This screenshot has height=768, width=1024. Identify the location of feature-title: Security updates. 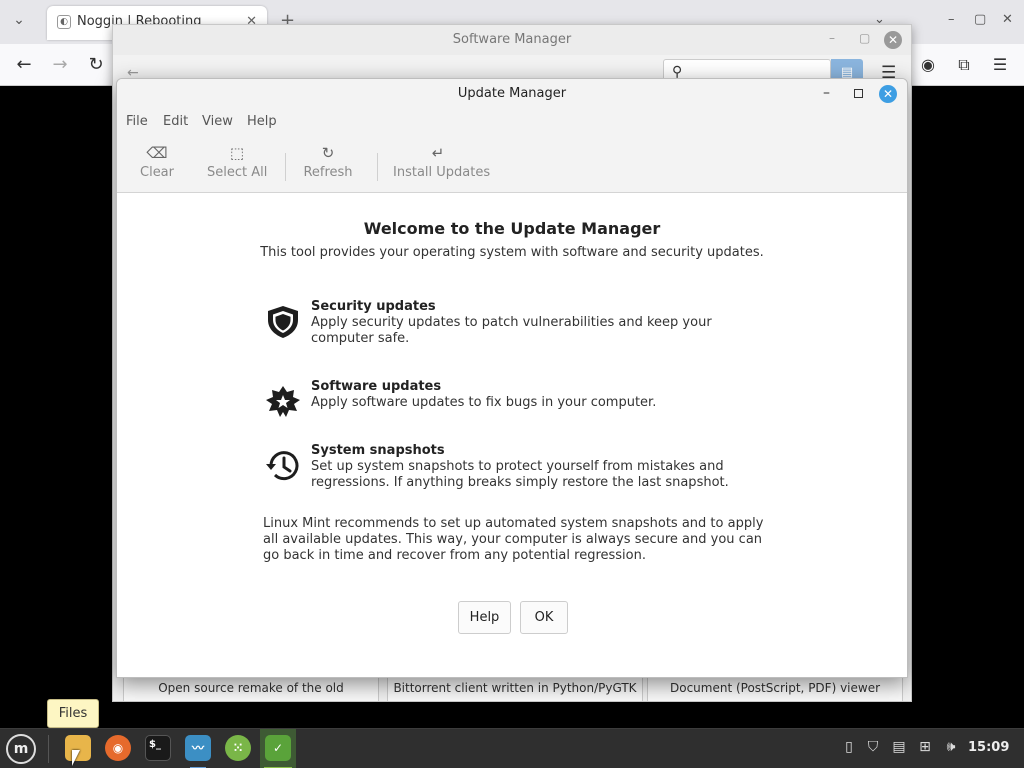
(373, 306).